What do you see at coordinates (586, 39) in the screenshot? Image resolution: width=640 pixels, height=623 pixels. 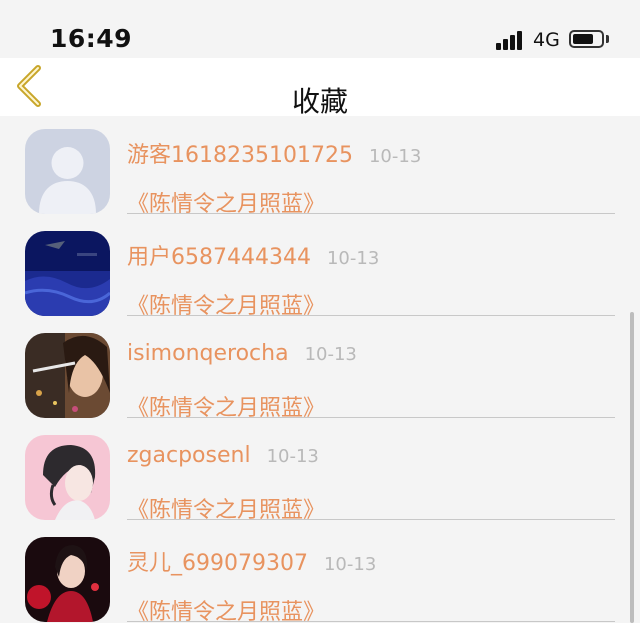 I see `battery-icon` at bounding box center [586, 39].